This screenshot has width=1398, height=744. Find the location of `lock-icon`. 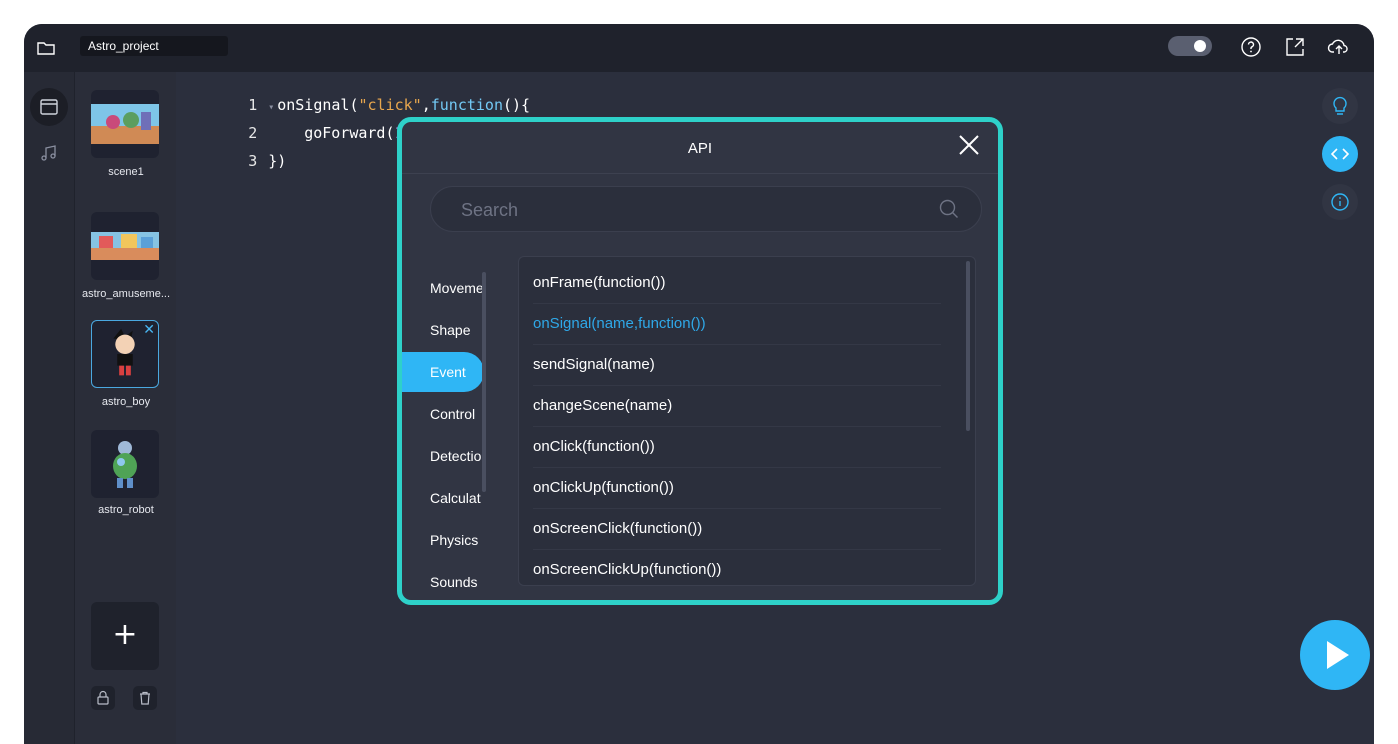

lock-icon is located at coordinates (103, 697).